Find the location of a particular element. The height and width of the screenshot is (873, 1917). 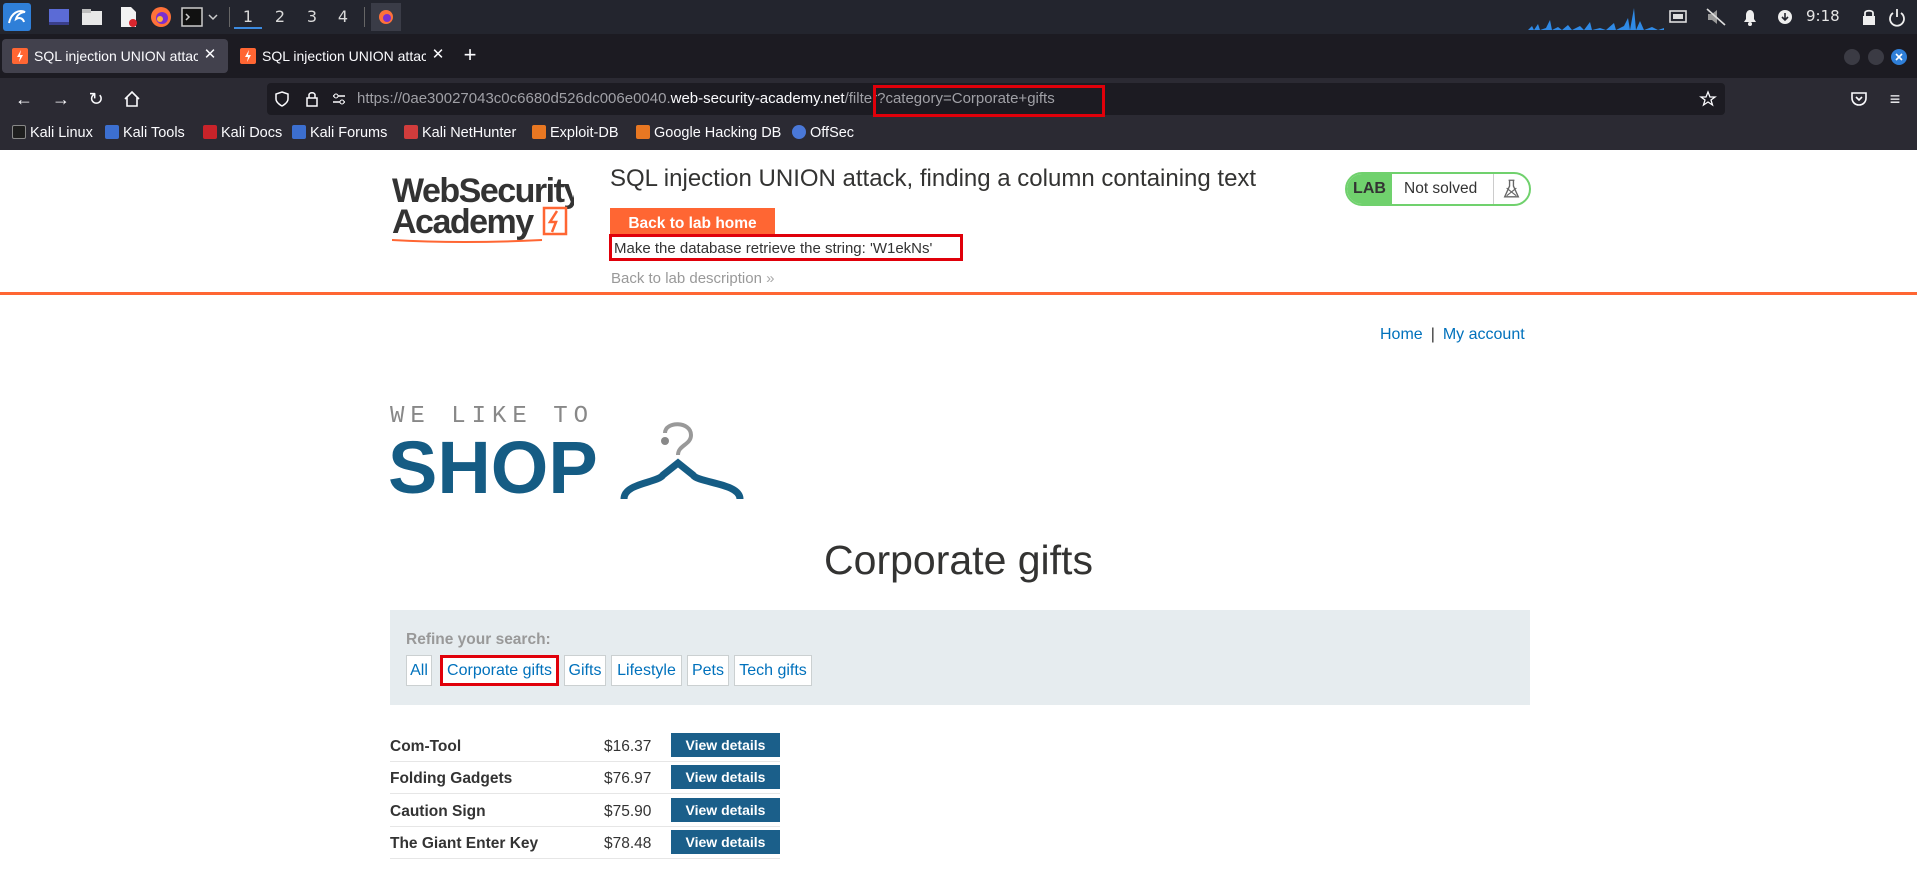

kali-forums-icon is located at coordinates (299, 132).